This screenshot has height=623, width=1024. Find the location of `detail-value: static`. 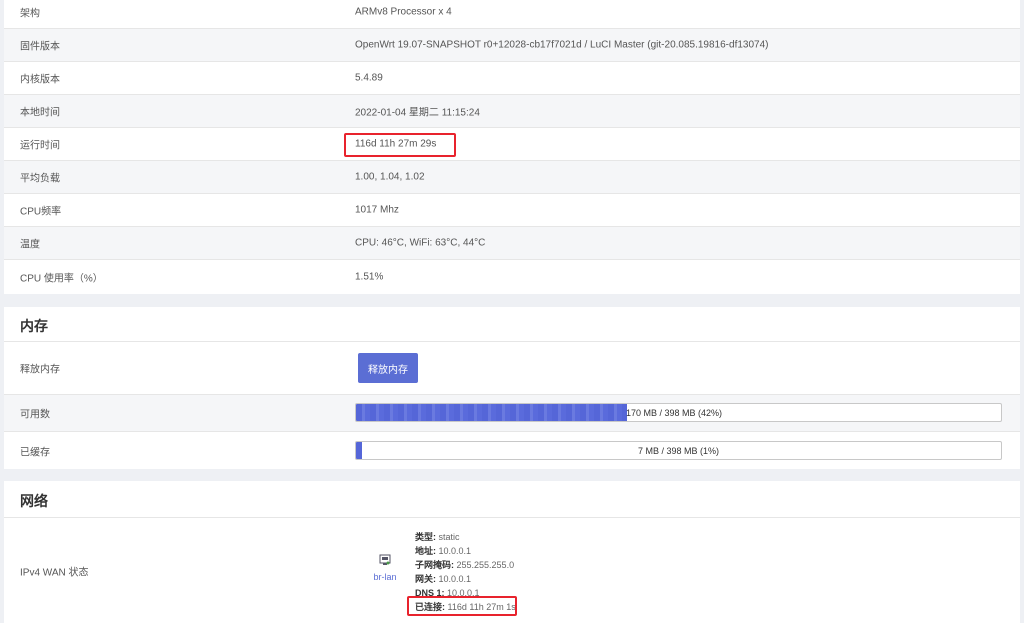

detail-value: static is located at coordinates (449, 537).